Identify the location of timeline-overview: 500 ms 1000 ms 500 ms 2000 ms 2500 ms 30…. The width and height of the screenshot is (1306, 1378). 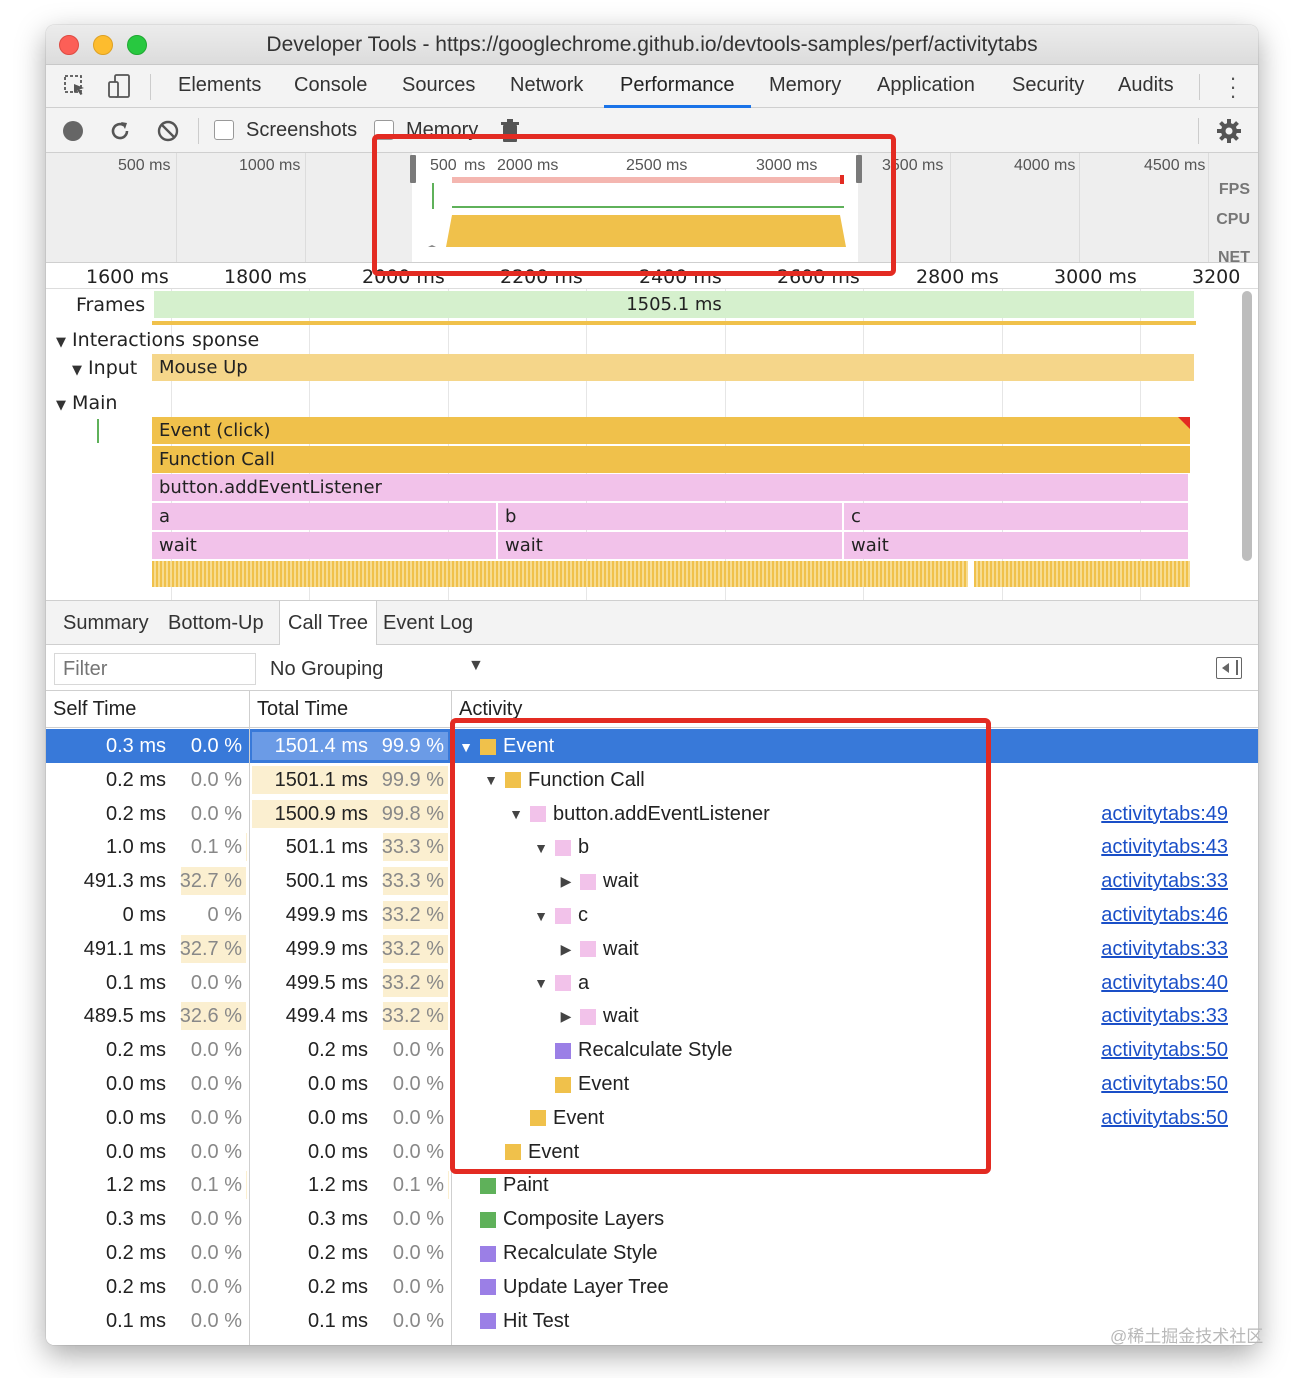
(652, 208).